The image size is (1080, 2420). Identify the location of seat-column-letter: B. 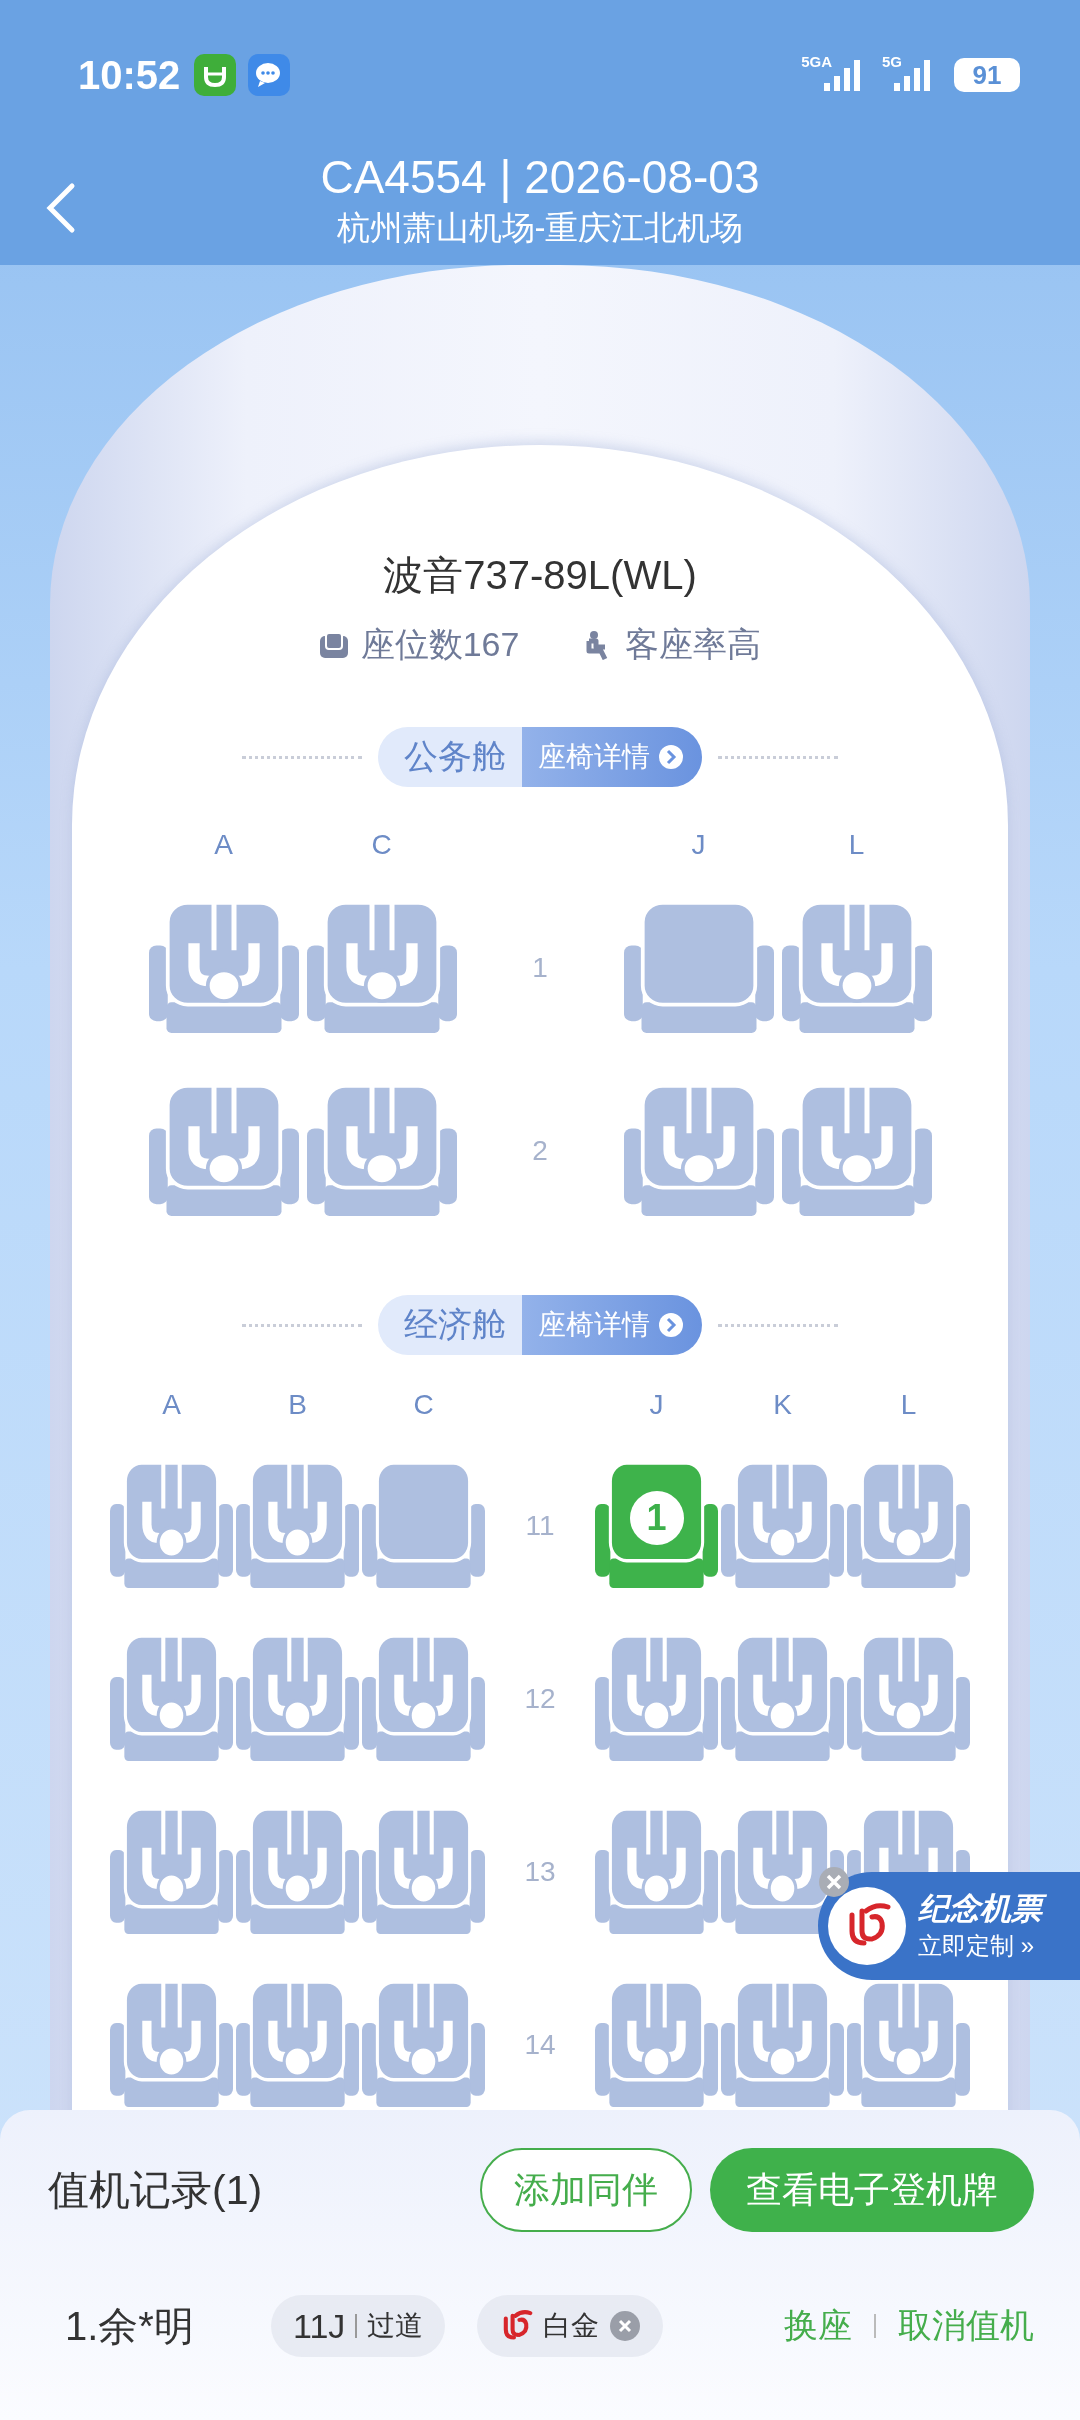
(297, 1405).